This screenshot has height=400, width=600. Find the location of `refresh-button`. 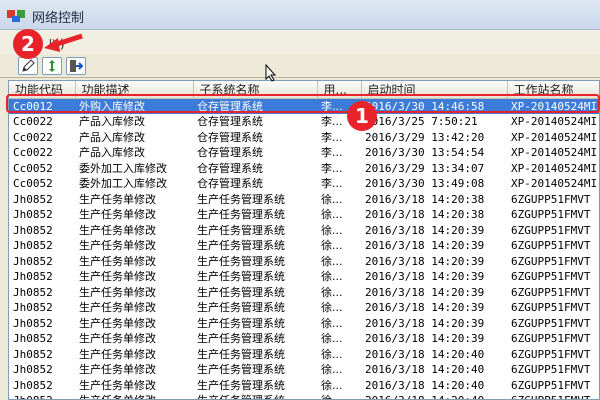

refresh-button is located at coordinates (52, 66).